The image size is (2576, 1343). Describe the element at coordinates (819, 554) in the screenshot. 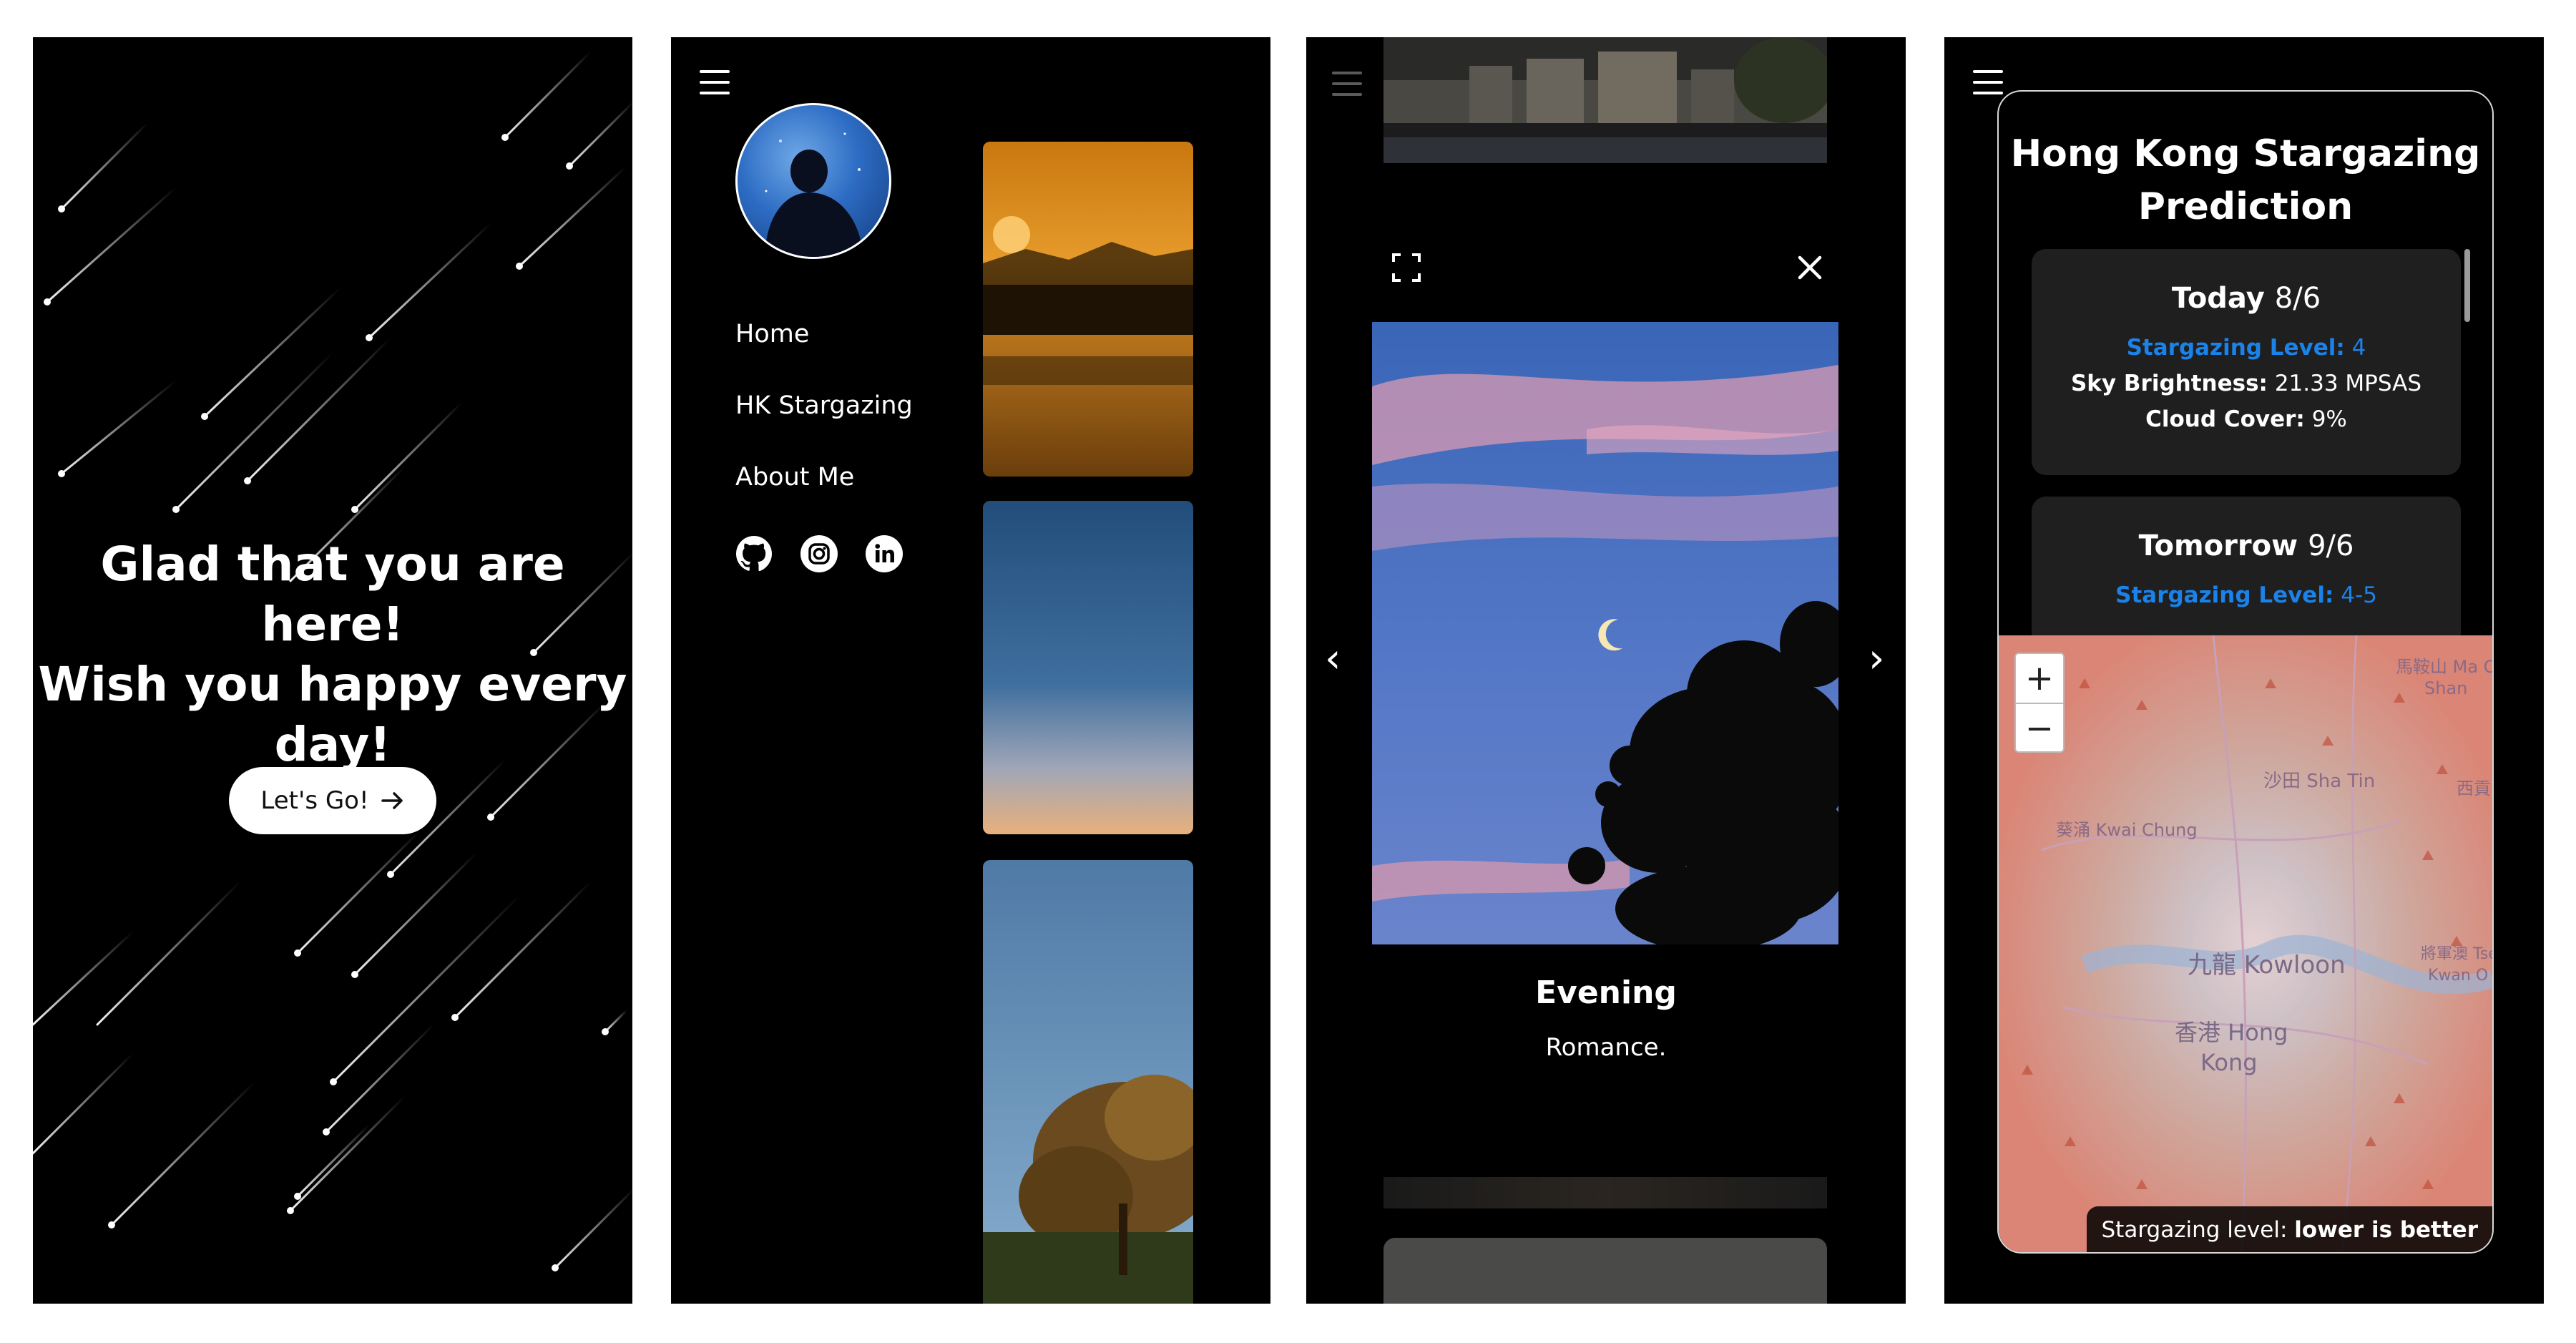

I see `instagram-icon` at that location.